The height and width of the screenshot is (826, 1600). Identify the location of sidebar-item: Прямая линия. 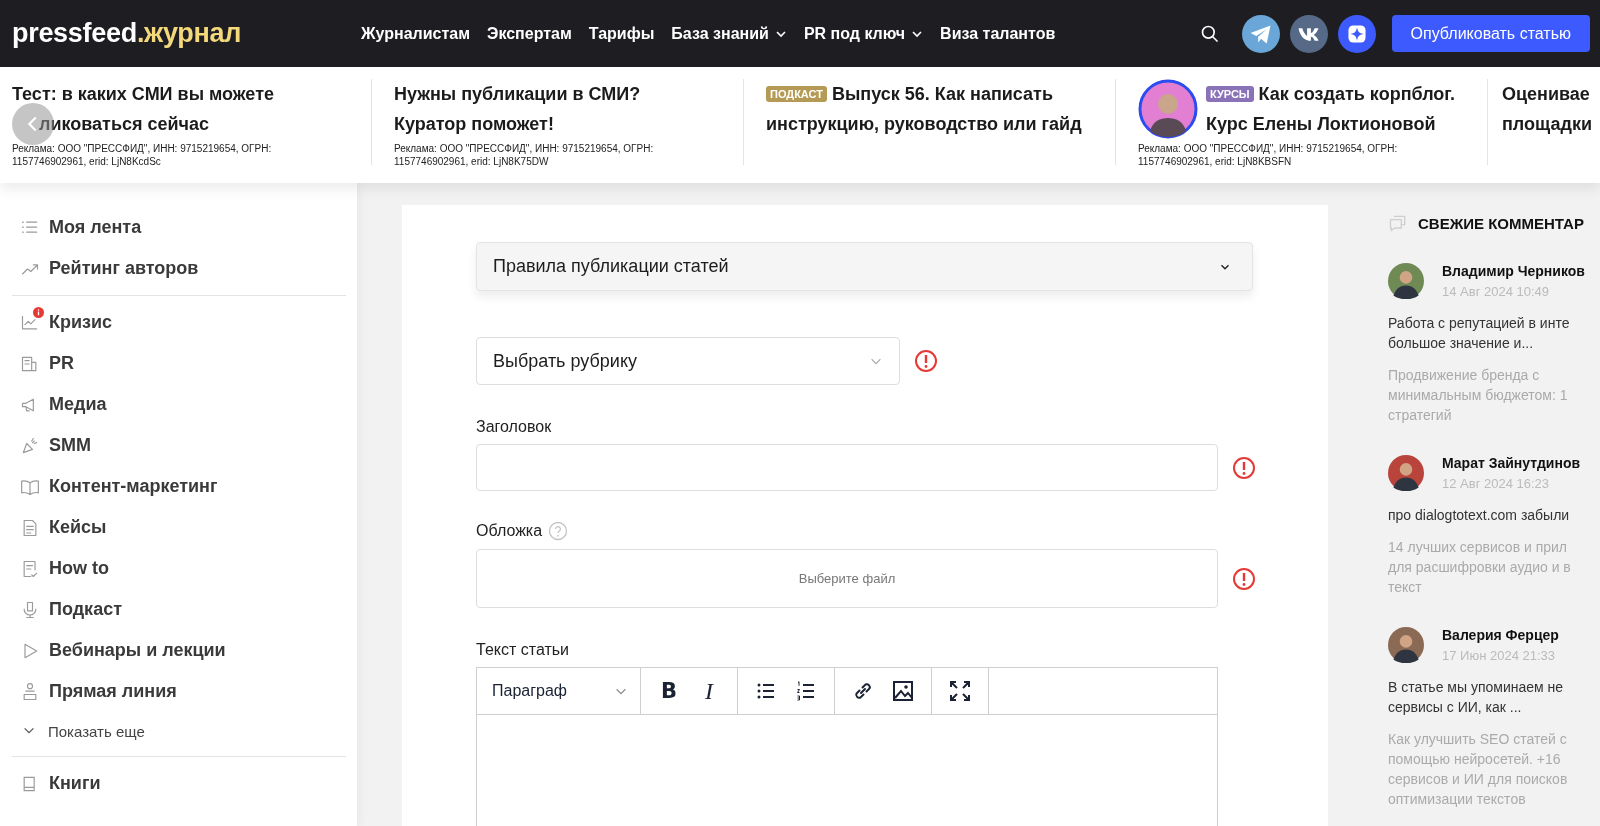
(98, 691).